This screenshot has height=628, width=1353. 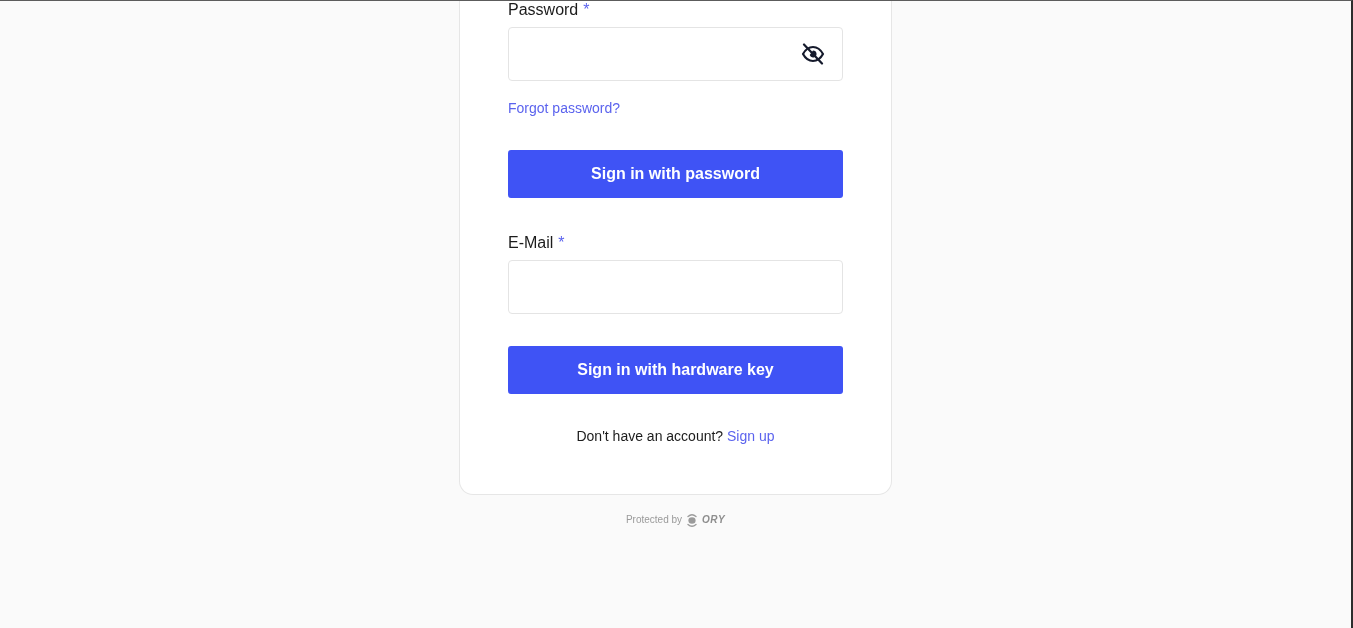 I want to click on protected-by-text: Protected by, so click(x=654, y=520).